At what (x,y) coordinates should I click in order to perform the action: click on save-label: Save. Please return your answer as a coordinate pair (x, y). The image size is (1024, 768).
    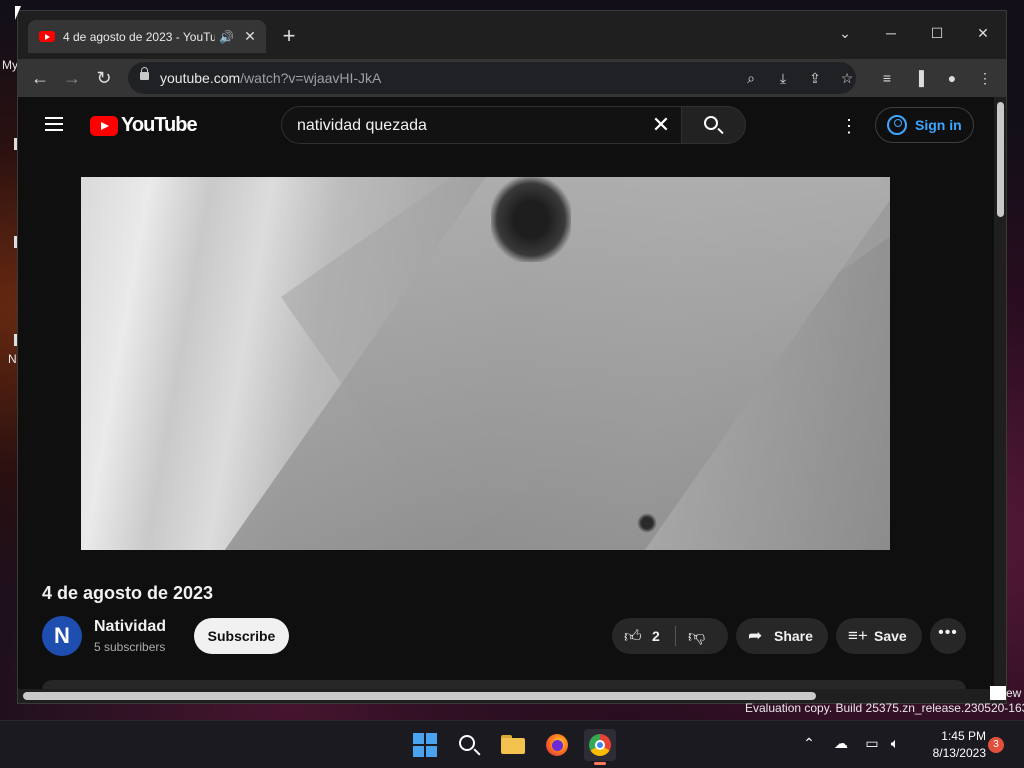
    Looking at the image, I should click on (890, 636).